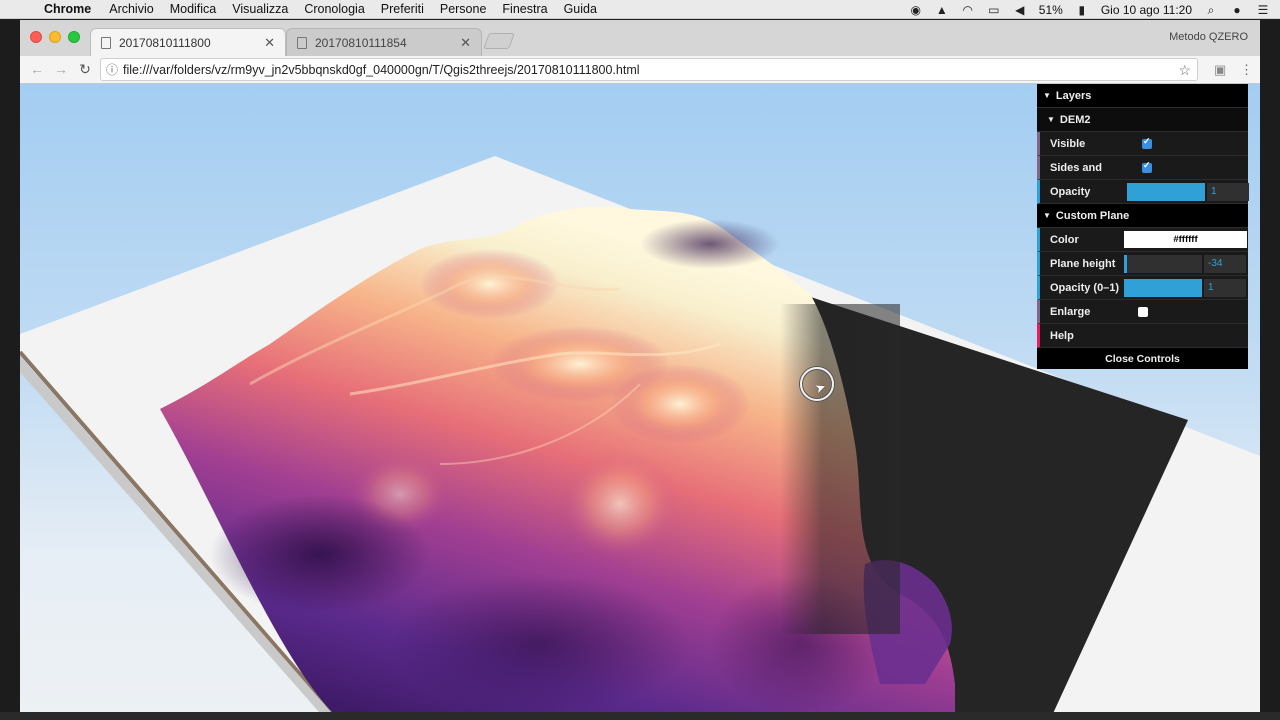 The height and width of the screenshot is (720, 1280). I want to click on notification-center-icon: ☰, so click(1263, 10).